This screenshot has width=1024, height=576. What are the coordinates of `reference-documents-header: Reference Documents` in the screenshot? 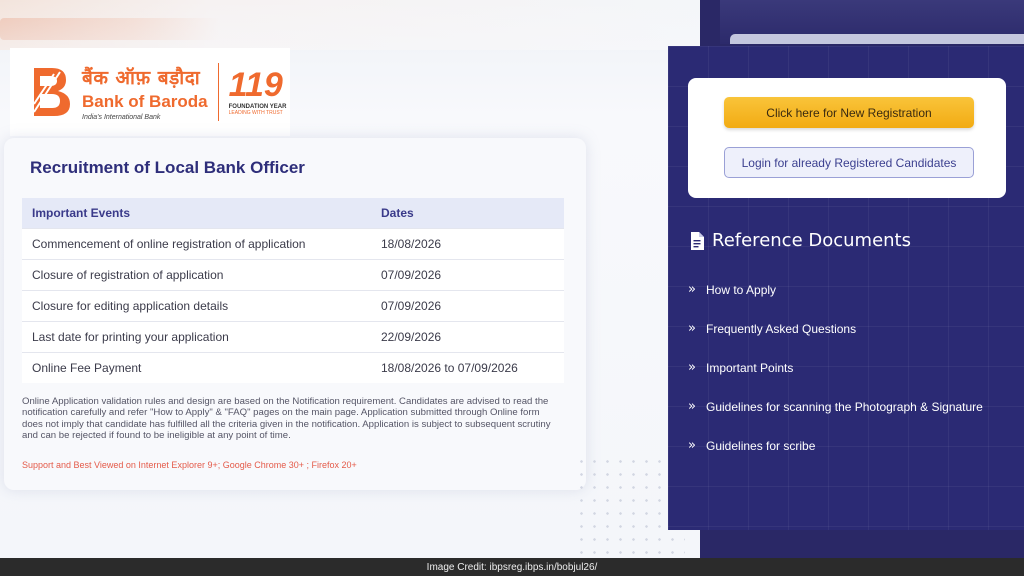 It's located at (800, 240).